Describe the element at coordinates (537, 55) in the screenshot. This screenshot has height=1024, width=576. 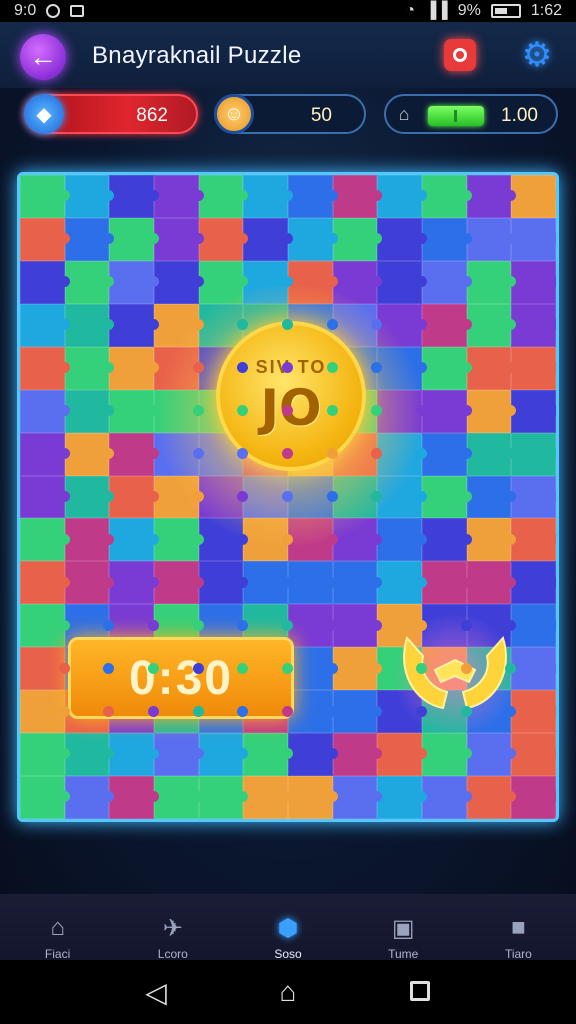
I see `settings-button: ⚙` at that location.